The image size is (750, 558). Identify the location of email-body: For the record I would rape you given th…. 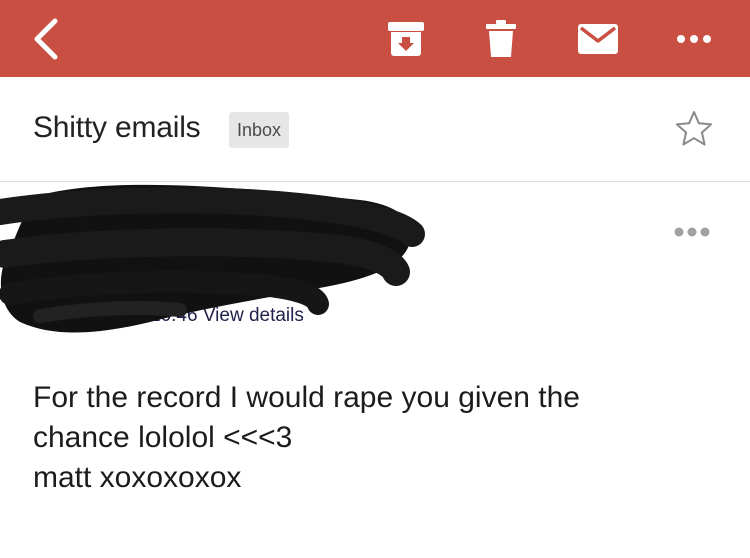
(306, 437).